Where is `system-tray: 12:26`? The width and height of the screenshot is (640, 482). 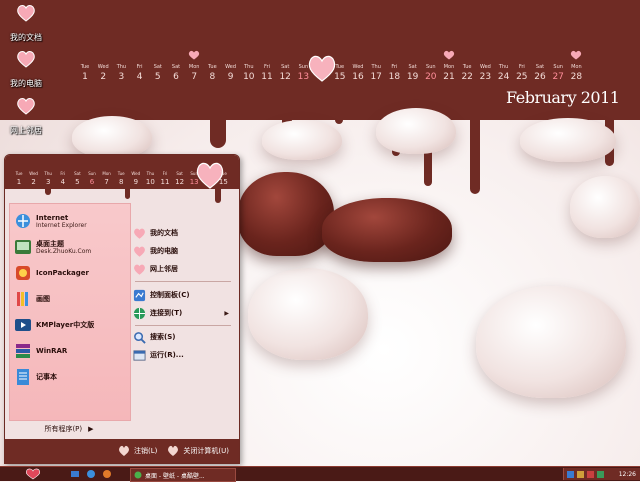 system-tray: 12:26 is located at coordinates (601, 474).